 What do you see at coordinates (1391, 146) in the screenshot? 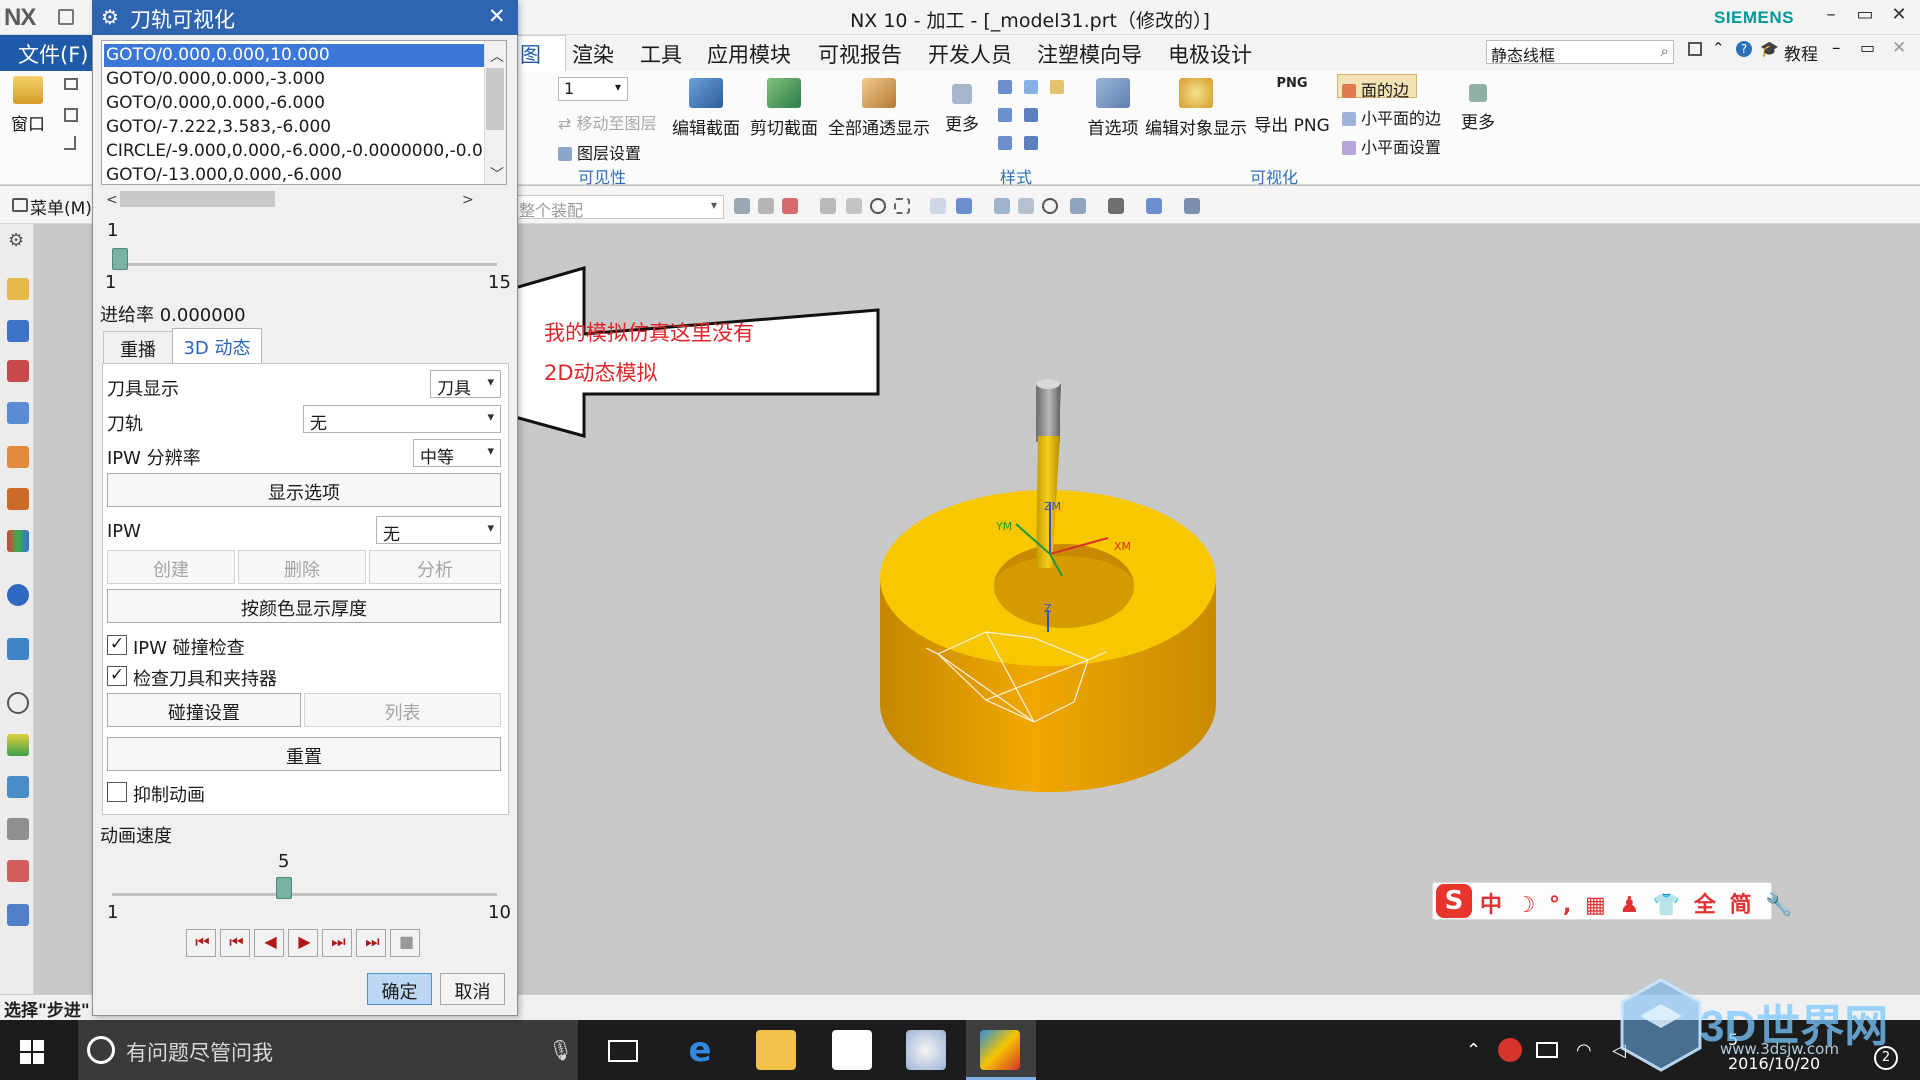
I see `facet-settings-button: 小平面设置` at bounding box center [1391, 146].